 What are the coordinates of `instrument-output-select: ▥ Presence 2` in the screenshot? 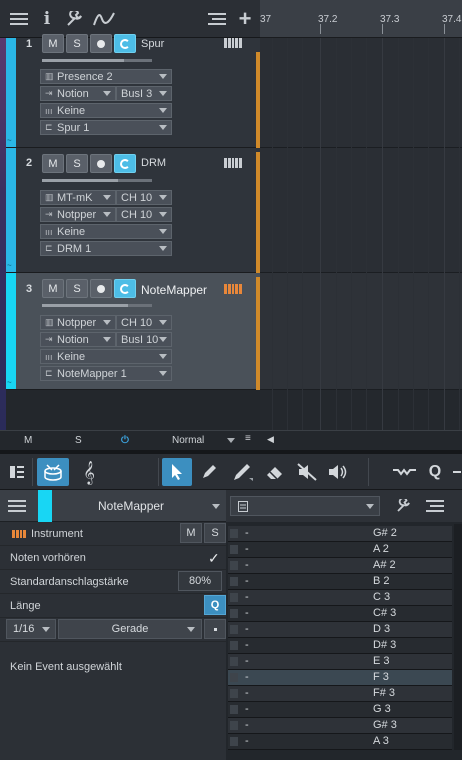 It's located at (106, 76).